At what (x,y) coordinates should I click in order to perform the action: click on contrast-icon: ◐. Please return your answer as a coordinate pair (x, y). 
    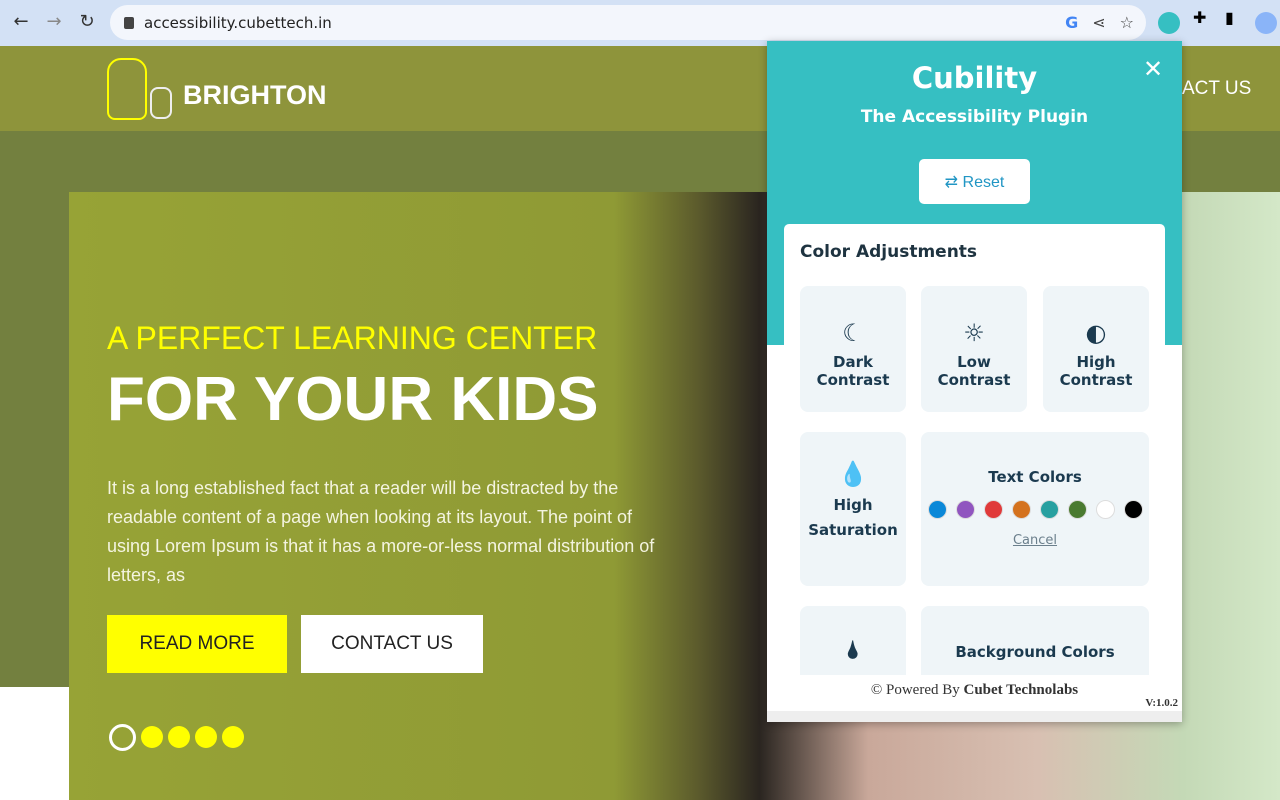
    Looking at the image, I should click on (1096, 333).